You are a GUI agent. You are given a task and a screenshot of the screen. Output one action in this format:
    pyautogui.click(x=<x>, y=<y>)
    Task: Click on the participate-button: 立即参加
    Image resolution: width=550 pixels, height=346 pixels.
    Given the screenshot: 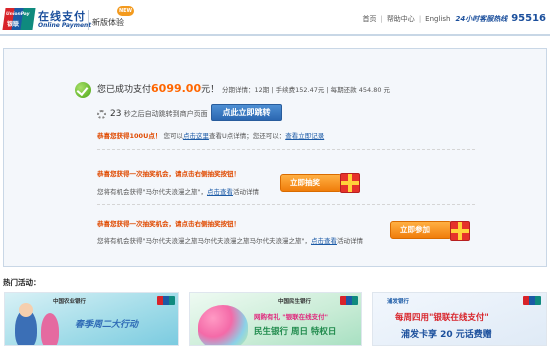 What is the action you would take?
    pyautogui.click(x=421, y=230)
    